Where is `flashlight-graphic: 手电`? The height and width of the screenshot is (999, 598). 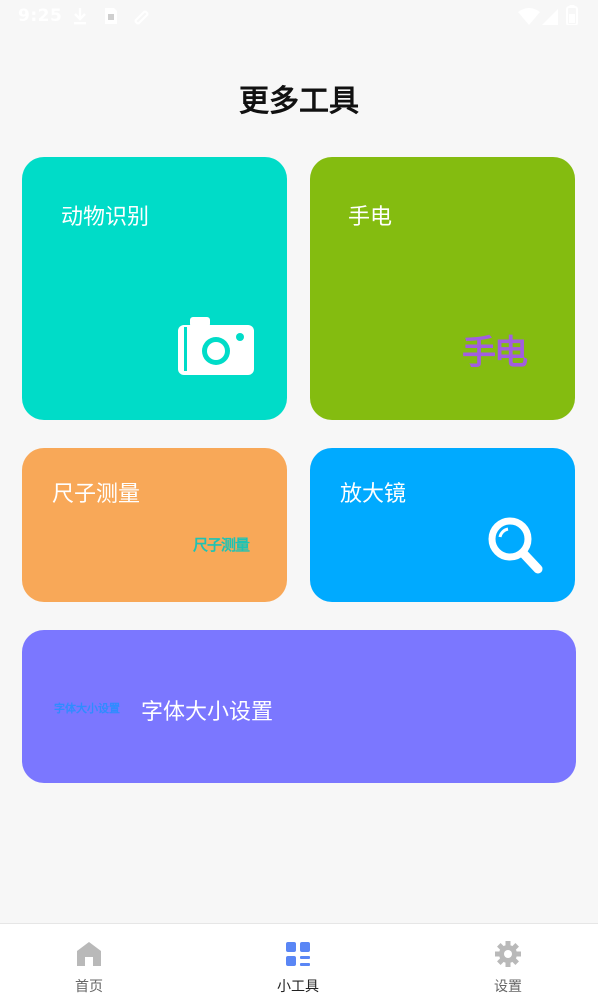
flashlight-graphic: 手电 is located at coordinates (495, 353).